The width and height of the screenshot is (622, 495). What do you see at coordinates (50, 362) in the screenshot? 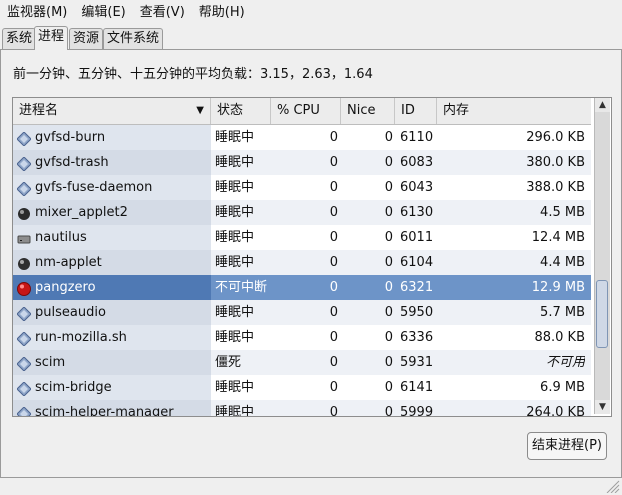
I see `process-name-text: scim` at bounding box center [50, 362].